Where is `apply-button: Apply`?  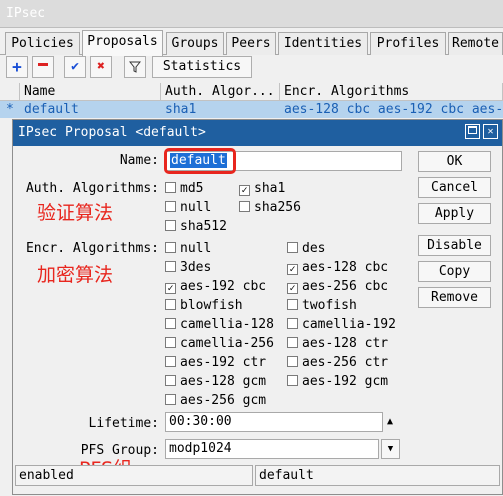 apply-button: Apply is located at coordinates (454, 213).